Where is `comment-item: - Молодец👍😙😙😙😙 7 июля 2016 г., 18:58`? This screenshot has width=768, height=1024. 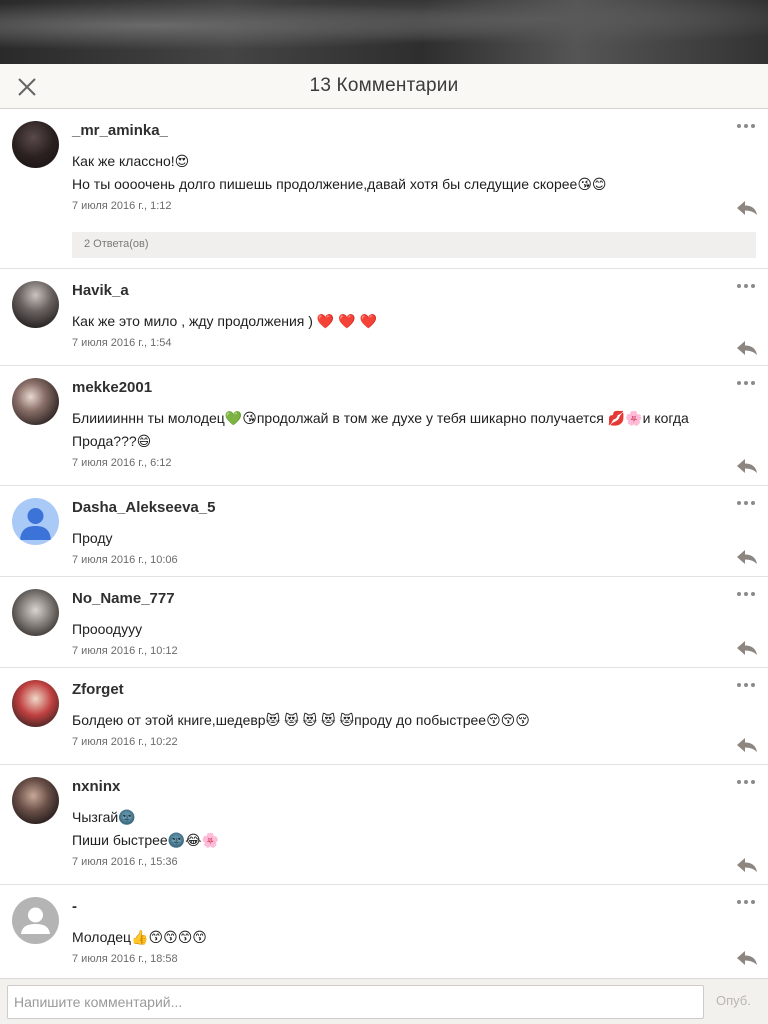 comment-item: - Молодец👍😙😙😙😙 7 июля 2016 г., 18:58 is located at coordinates (384, 931).